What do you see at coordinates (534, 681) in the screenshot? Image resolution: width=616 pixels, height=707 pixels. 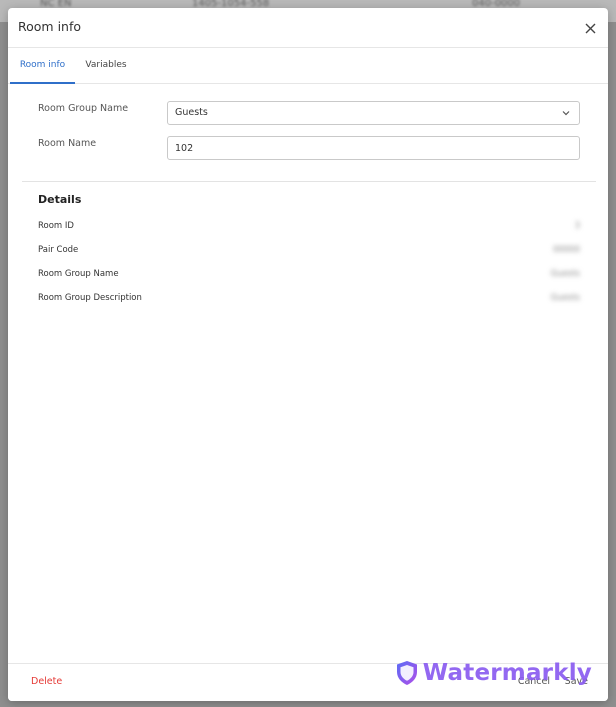 I see `cancel-button: Cancel` at bounding box center [534, 681].